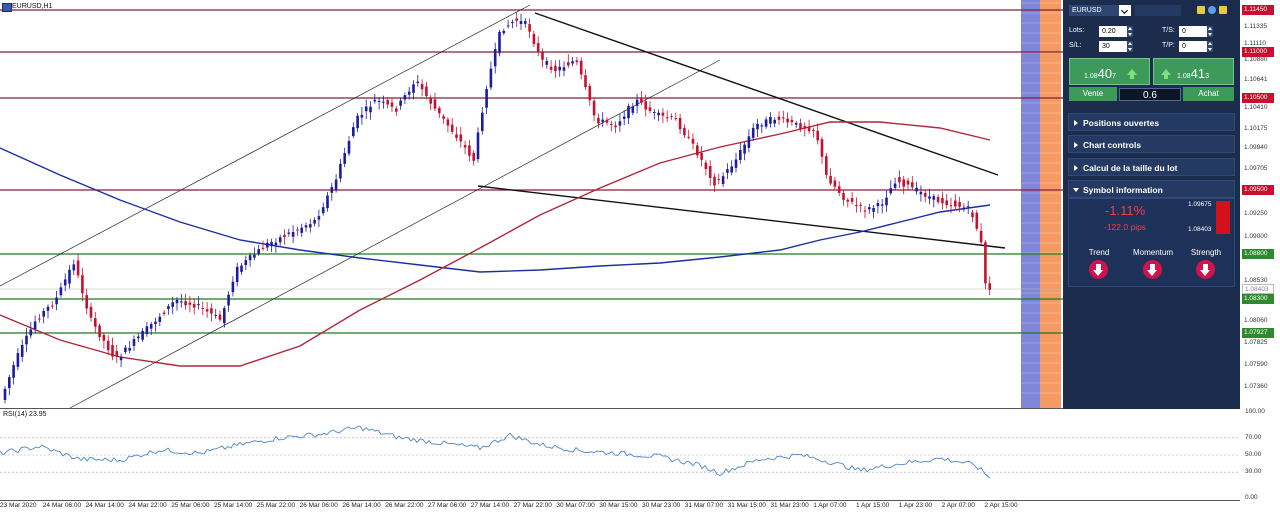  Describe the element at coordinates (1210, 46) in the screenshot. I see `tp-stepper` at that location.